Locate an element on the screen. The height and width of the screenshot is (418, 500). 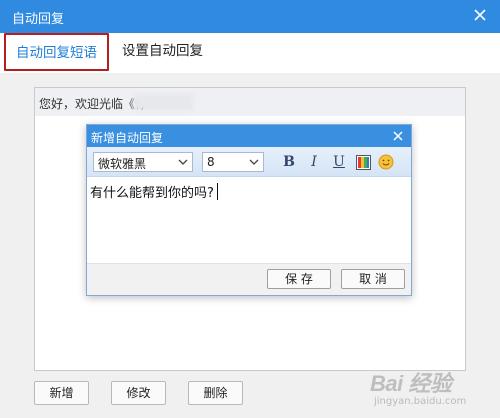
emoji-icon is located at coordinates (386, 162).